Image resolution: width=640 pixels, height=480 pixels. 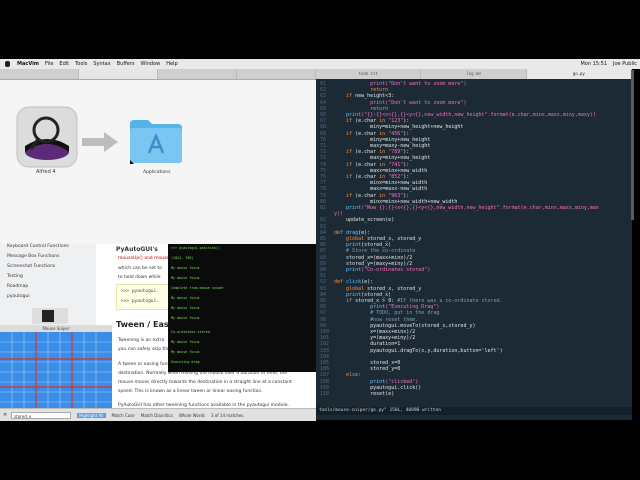 I want to click on code-line: 85 global stored_x, stored_y, so click(x=370, y=239).